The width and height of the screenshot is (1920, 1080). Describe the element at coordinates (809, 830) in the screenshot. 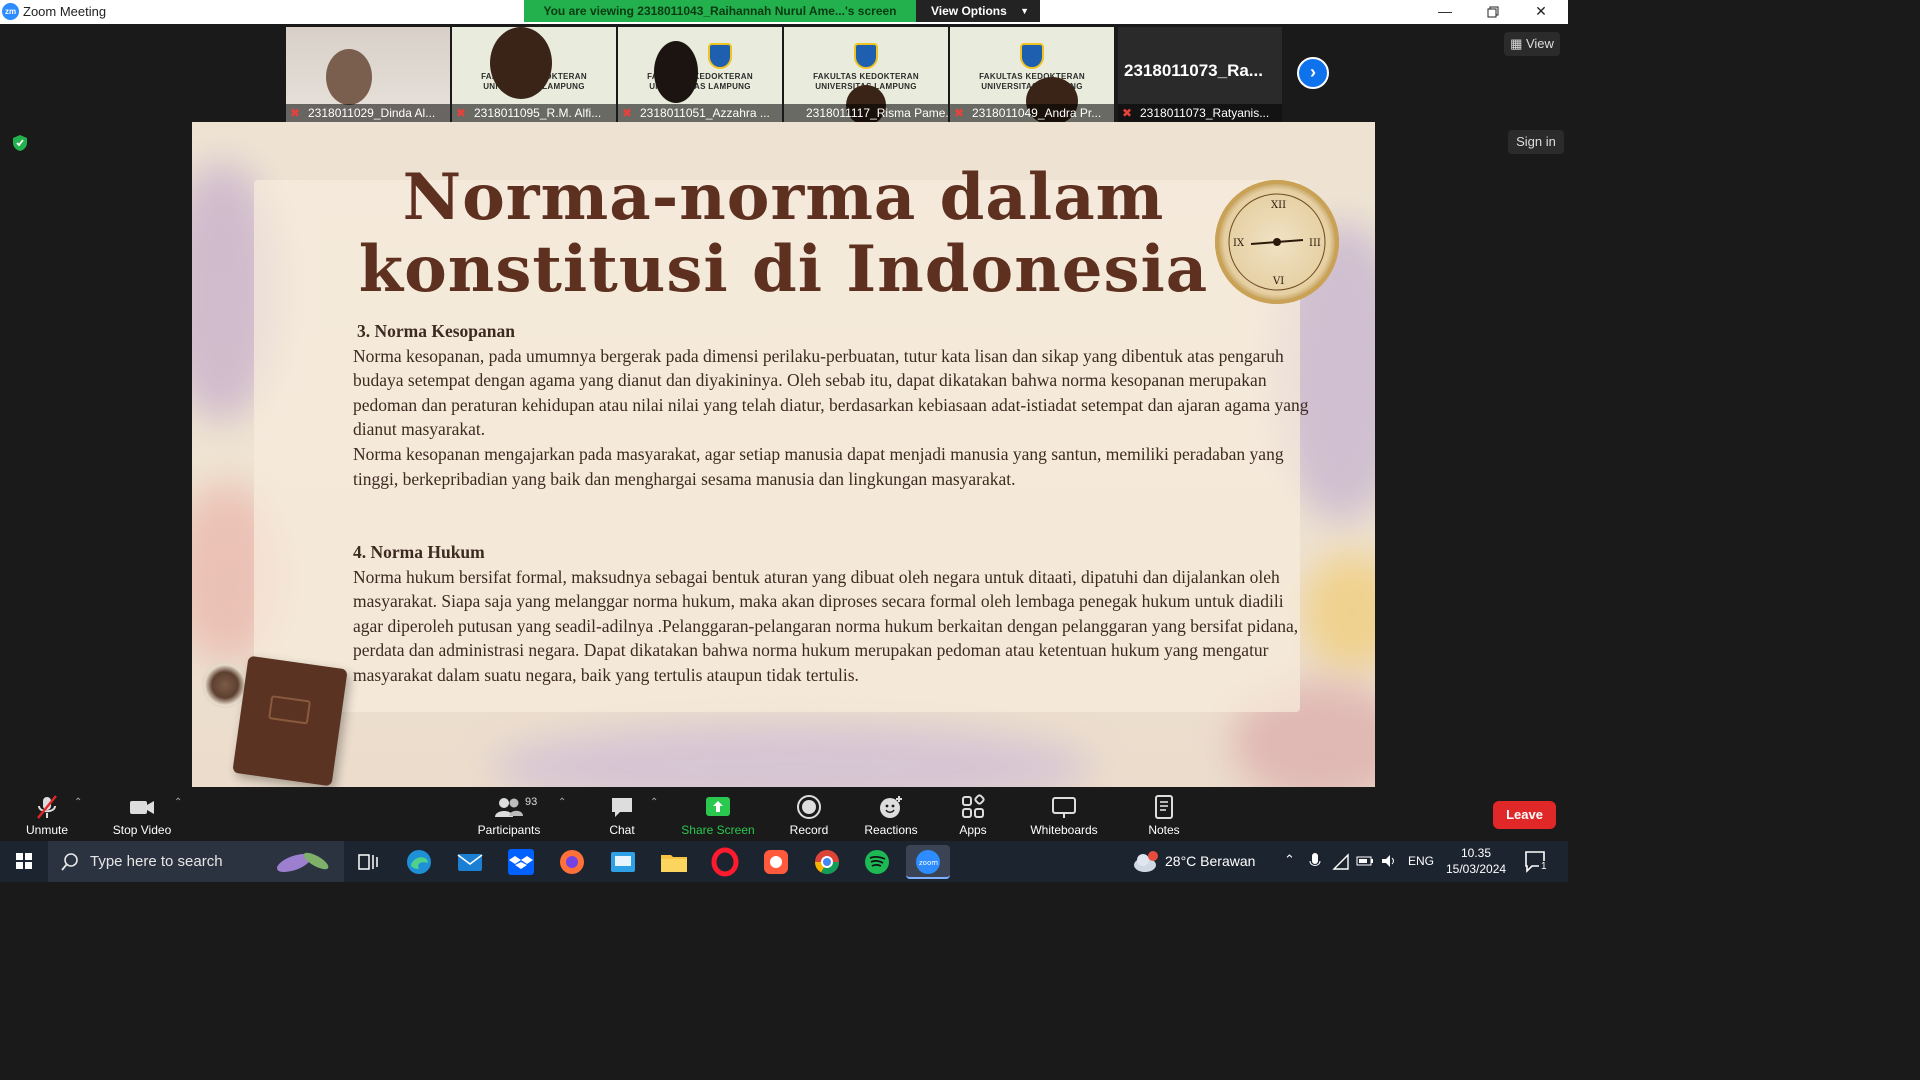

I see `record-label: Record` at that location.